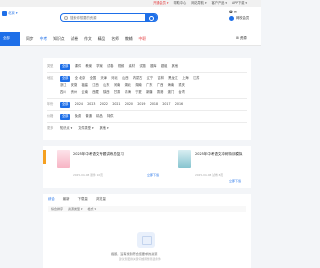  I want to click on filter-option: 青海, so click(128, 92).